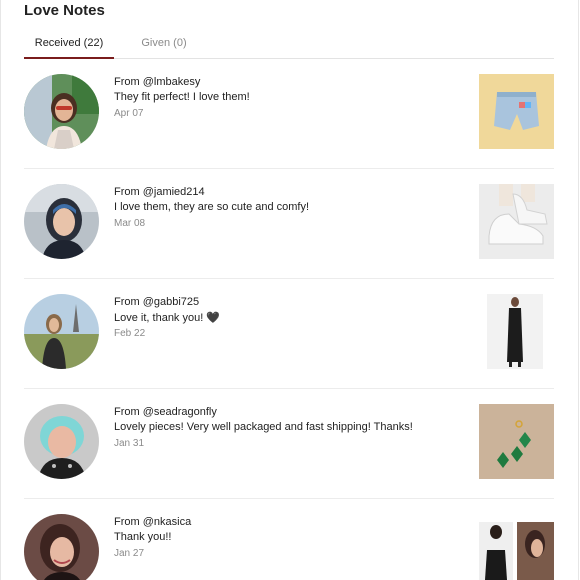  Describe the element at coordinates (167, 318) in the screenshot. I see `note-message: Love it, thank you! 🖤` at that location.